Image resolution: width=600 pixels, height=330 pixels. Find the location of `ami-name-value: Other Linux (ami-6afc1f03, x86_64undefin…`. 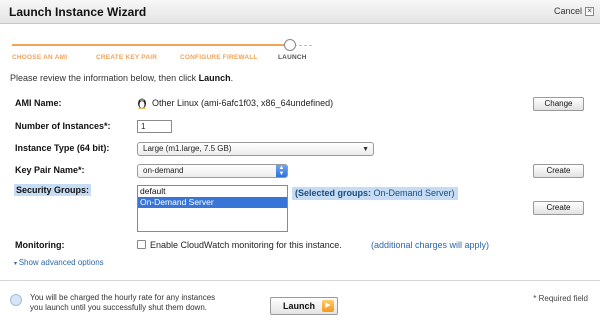

ami-name-value: Other Linux (ami-6afc1f03, x86_64undefin… is located at coordinates (243, 103).